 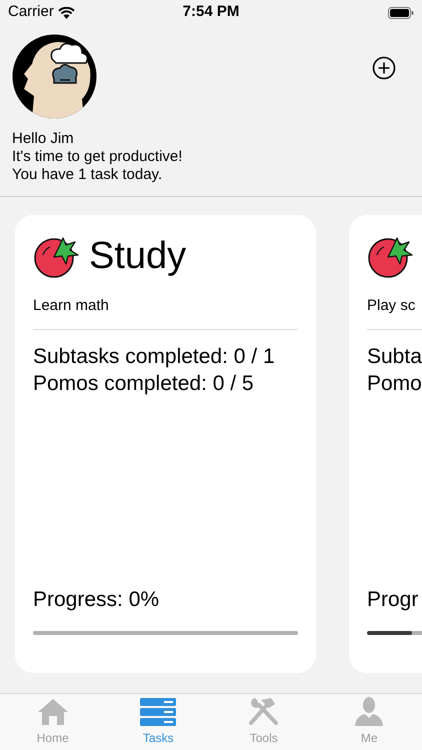 I want to click on tab-item: Home, so click(x=53, y=722).